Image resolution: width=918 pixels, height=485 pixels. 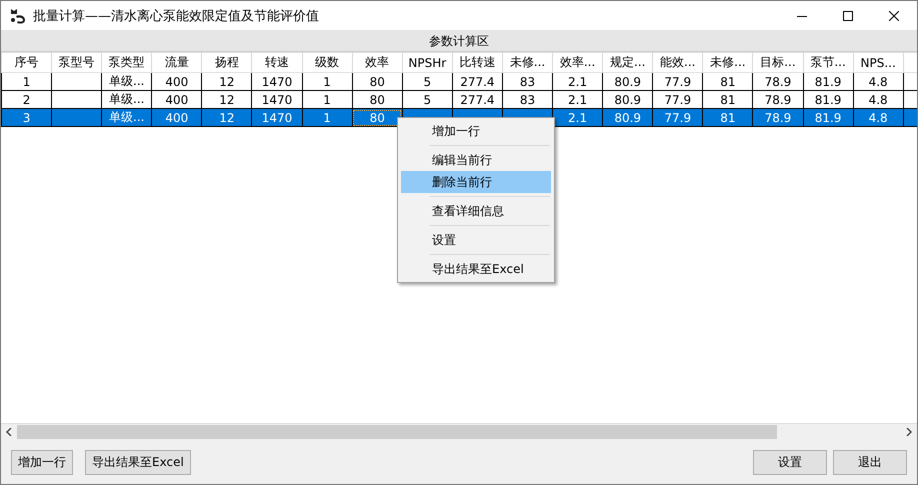 I want to click on scroll-right-icon, so click(x=909, y=432).